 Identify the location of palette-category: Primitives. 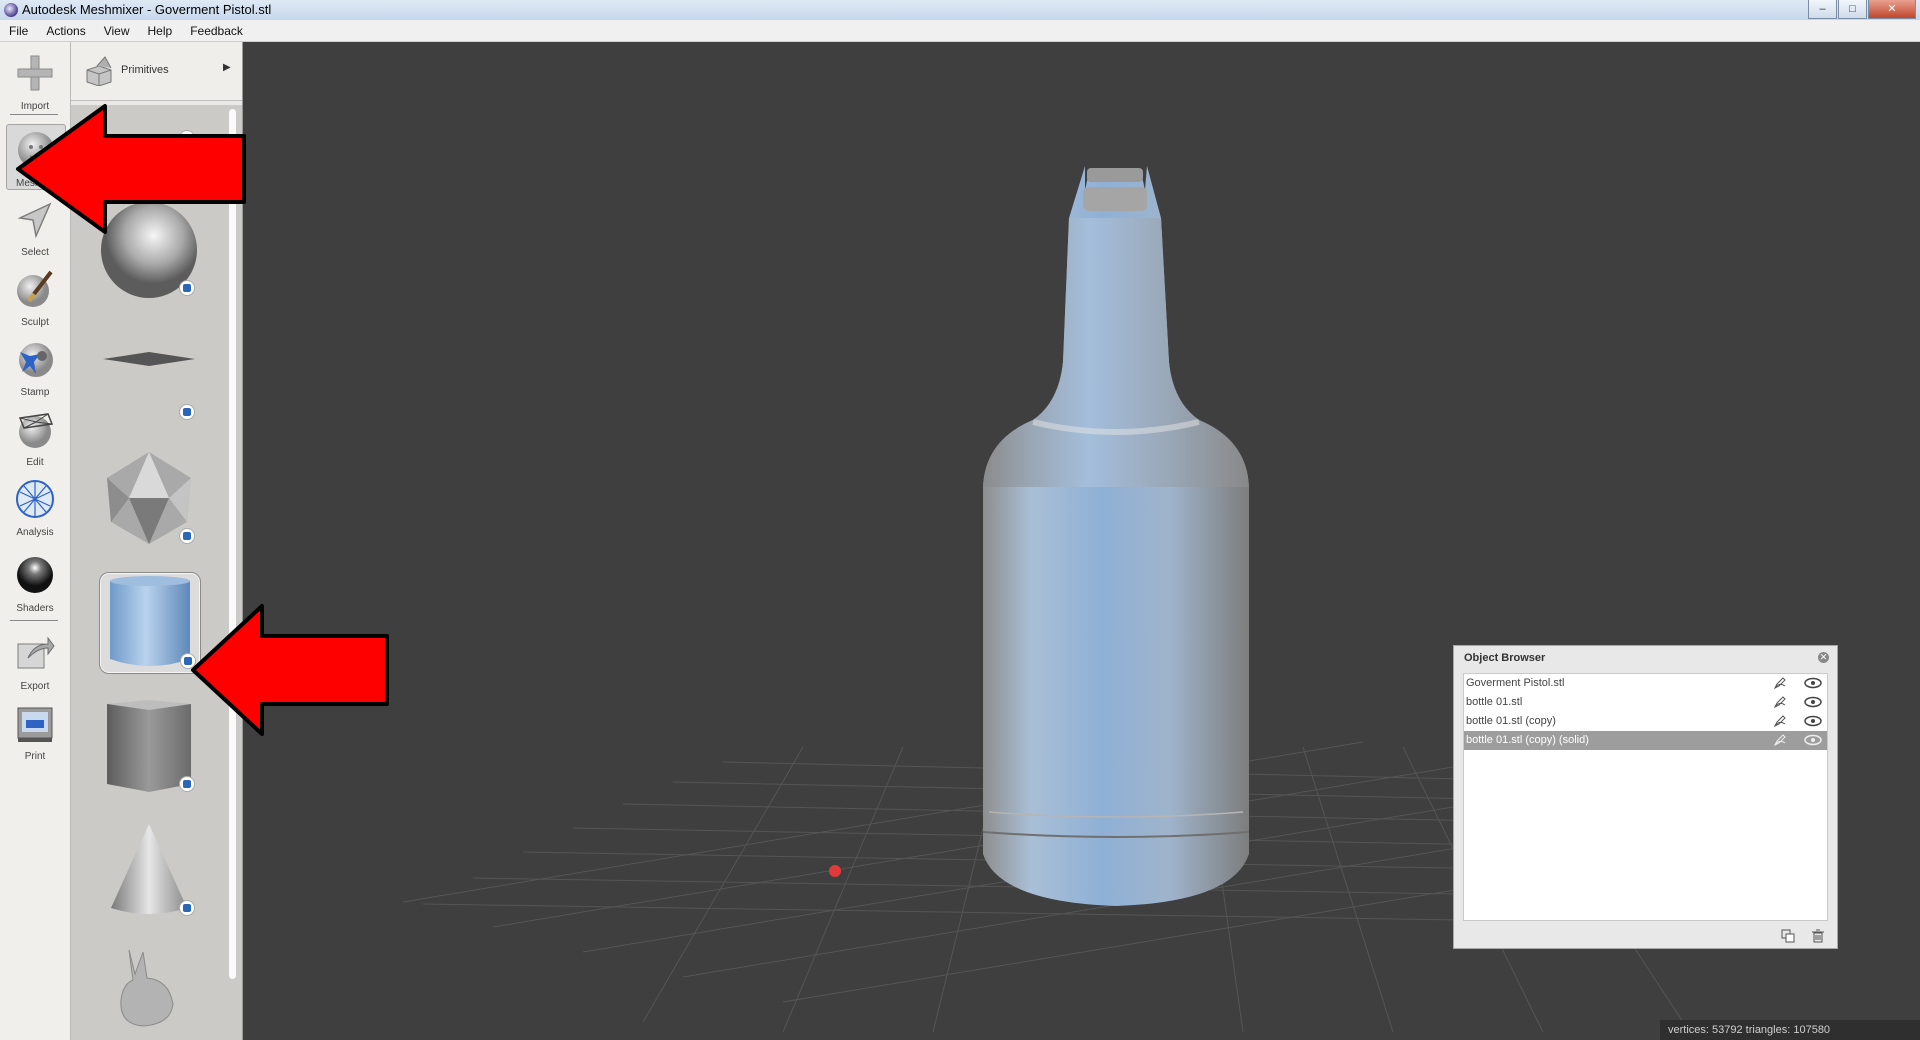
(145, 70).